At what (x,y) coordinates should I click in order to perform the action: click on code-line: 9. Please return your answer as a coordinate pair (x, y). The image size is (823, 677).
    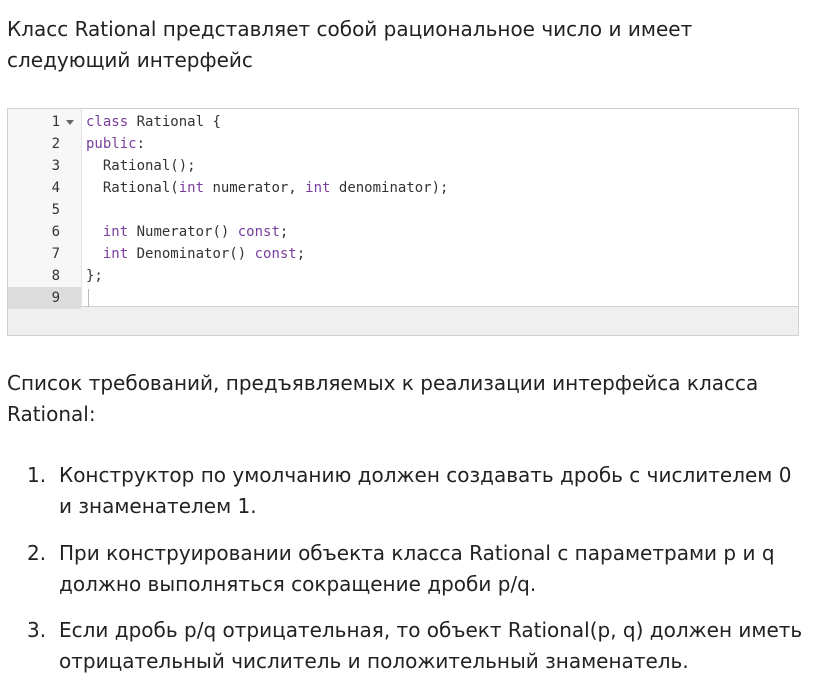
    Looking at the image, I should click on (403, 298).